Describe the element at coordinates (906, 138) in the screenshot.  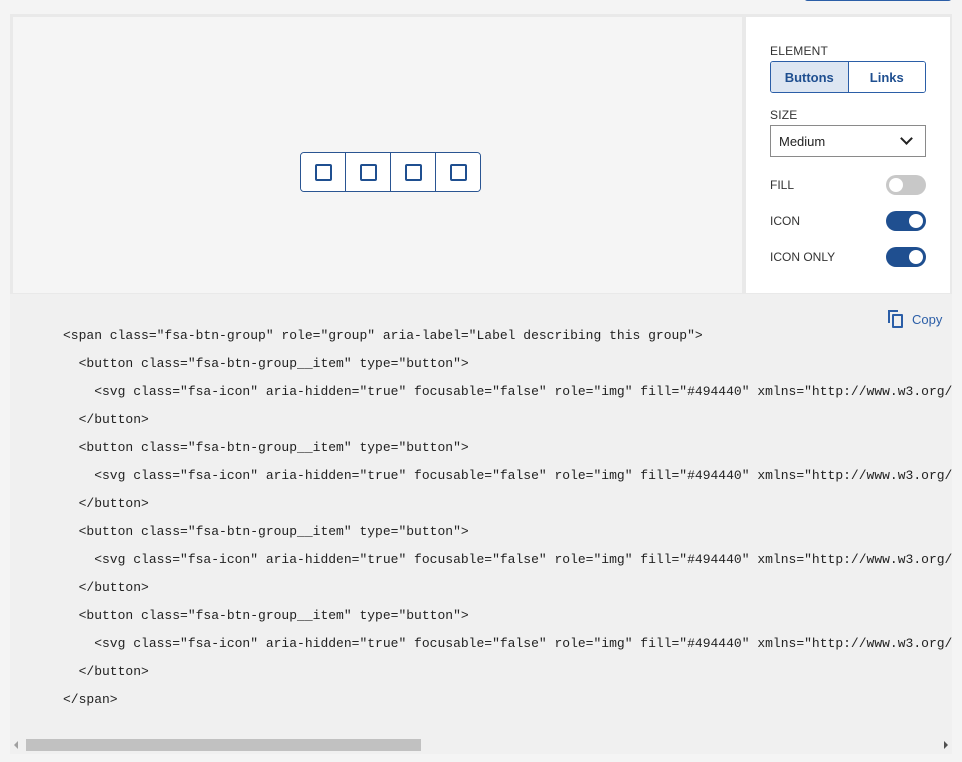
I see `chevron-down-icon` at that location.